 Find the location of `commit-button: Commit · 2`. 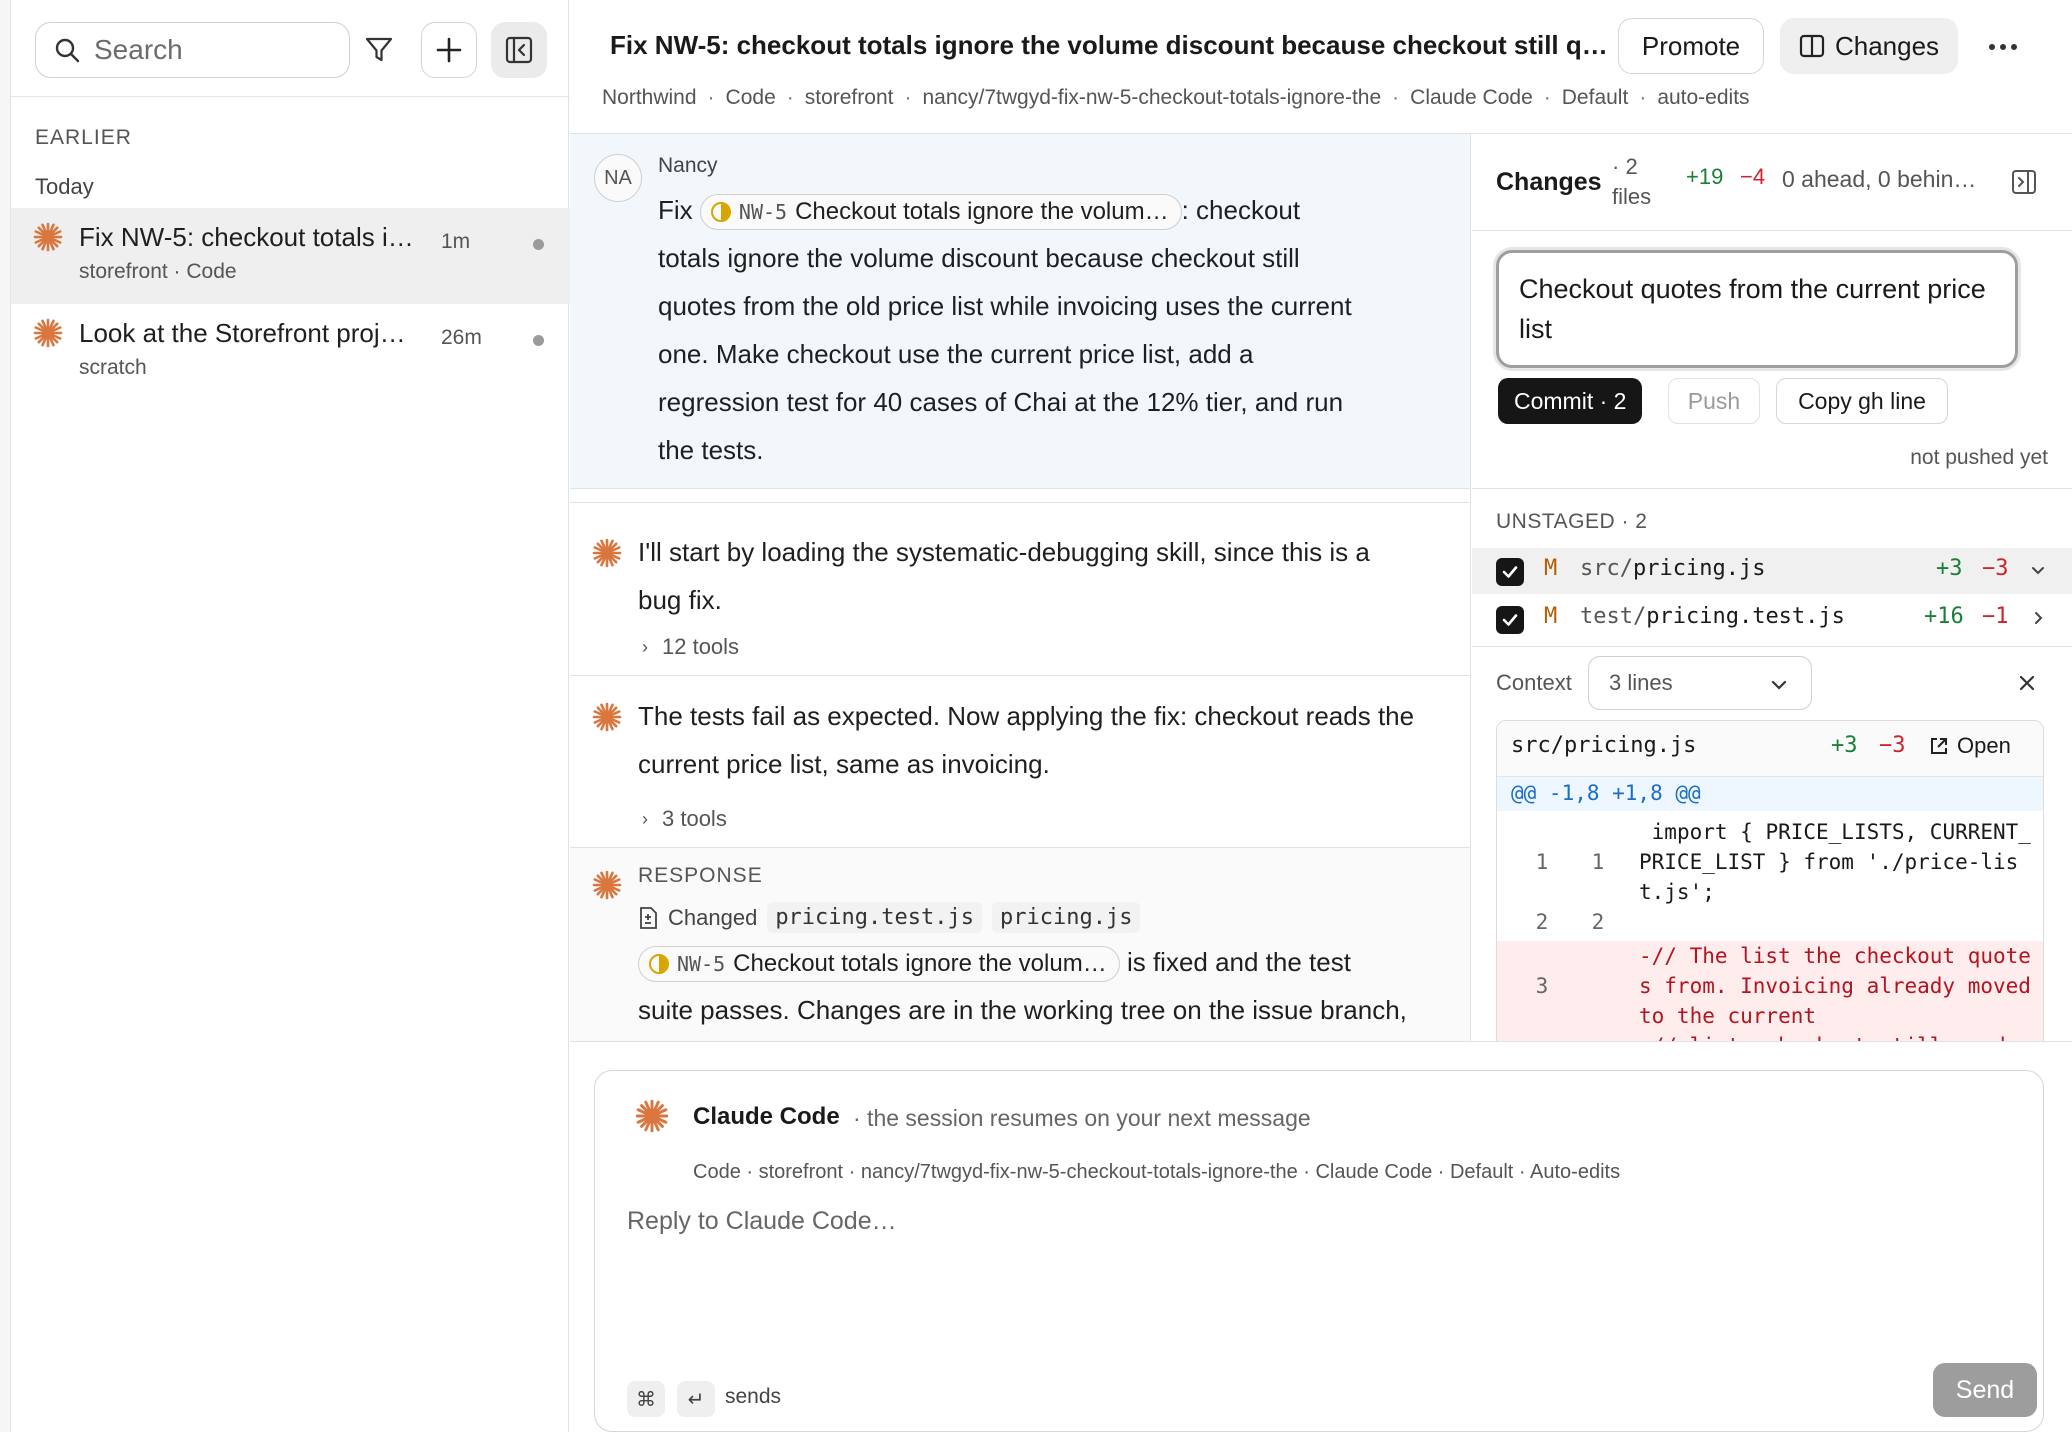

commit-button: Commit · 2 is located at coordinates (1570, 401).